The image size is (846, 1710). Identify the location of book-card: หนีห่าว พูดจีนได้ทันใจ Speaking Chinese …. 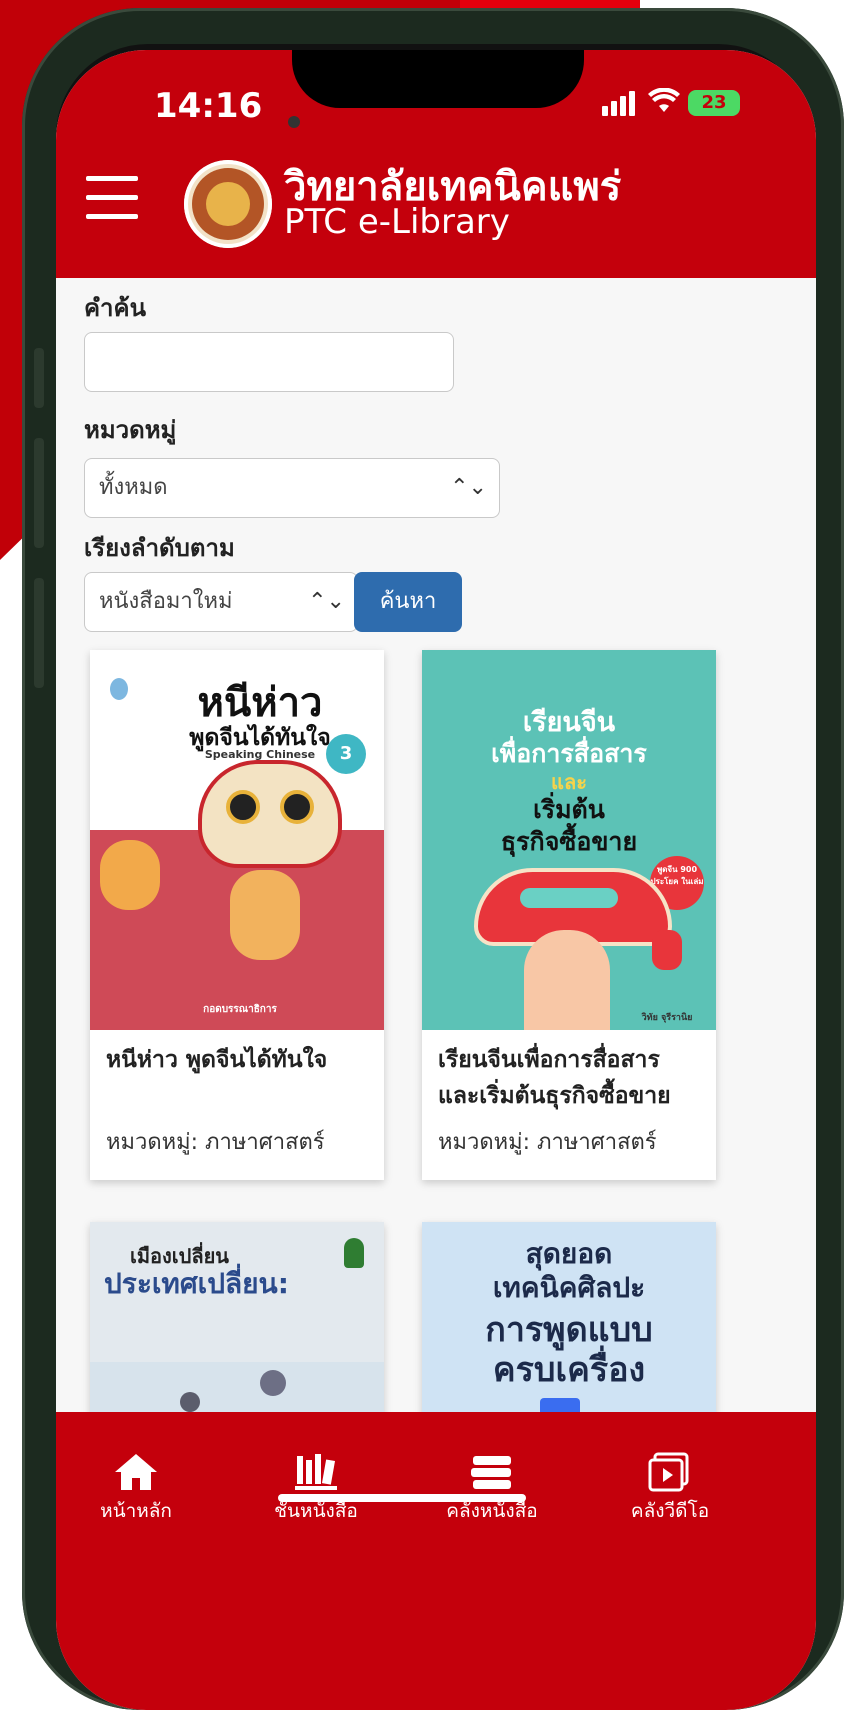
(237, 915).